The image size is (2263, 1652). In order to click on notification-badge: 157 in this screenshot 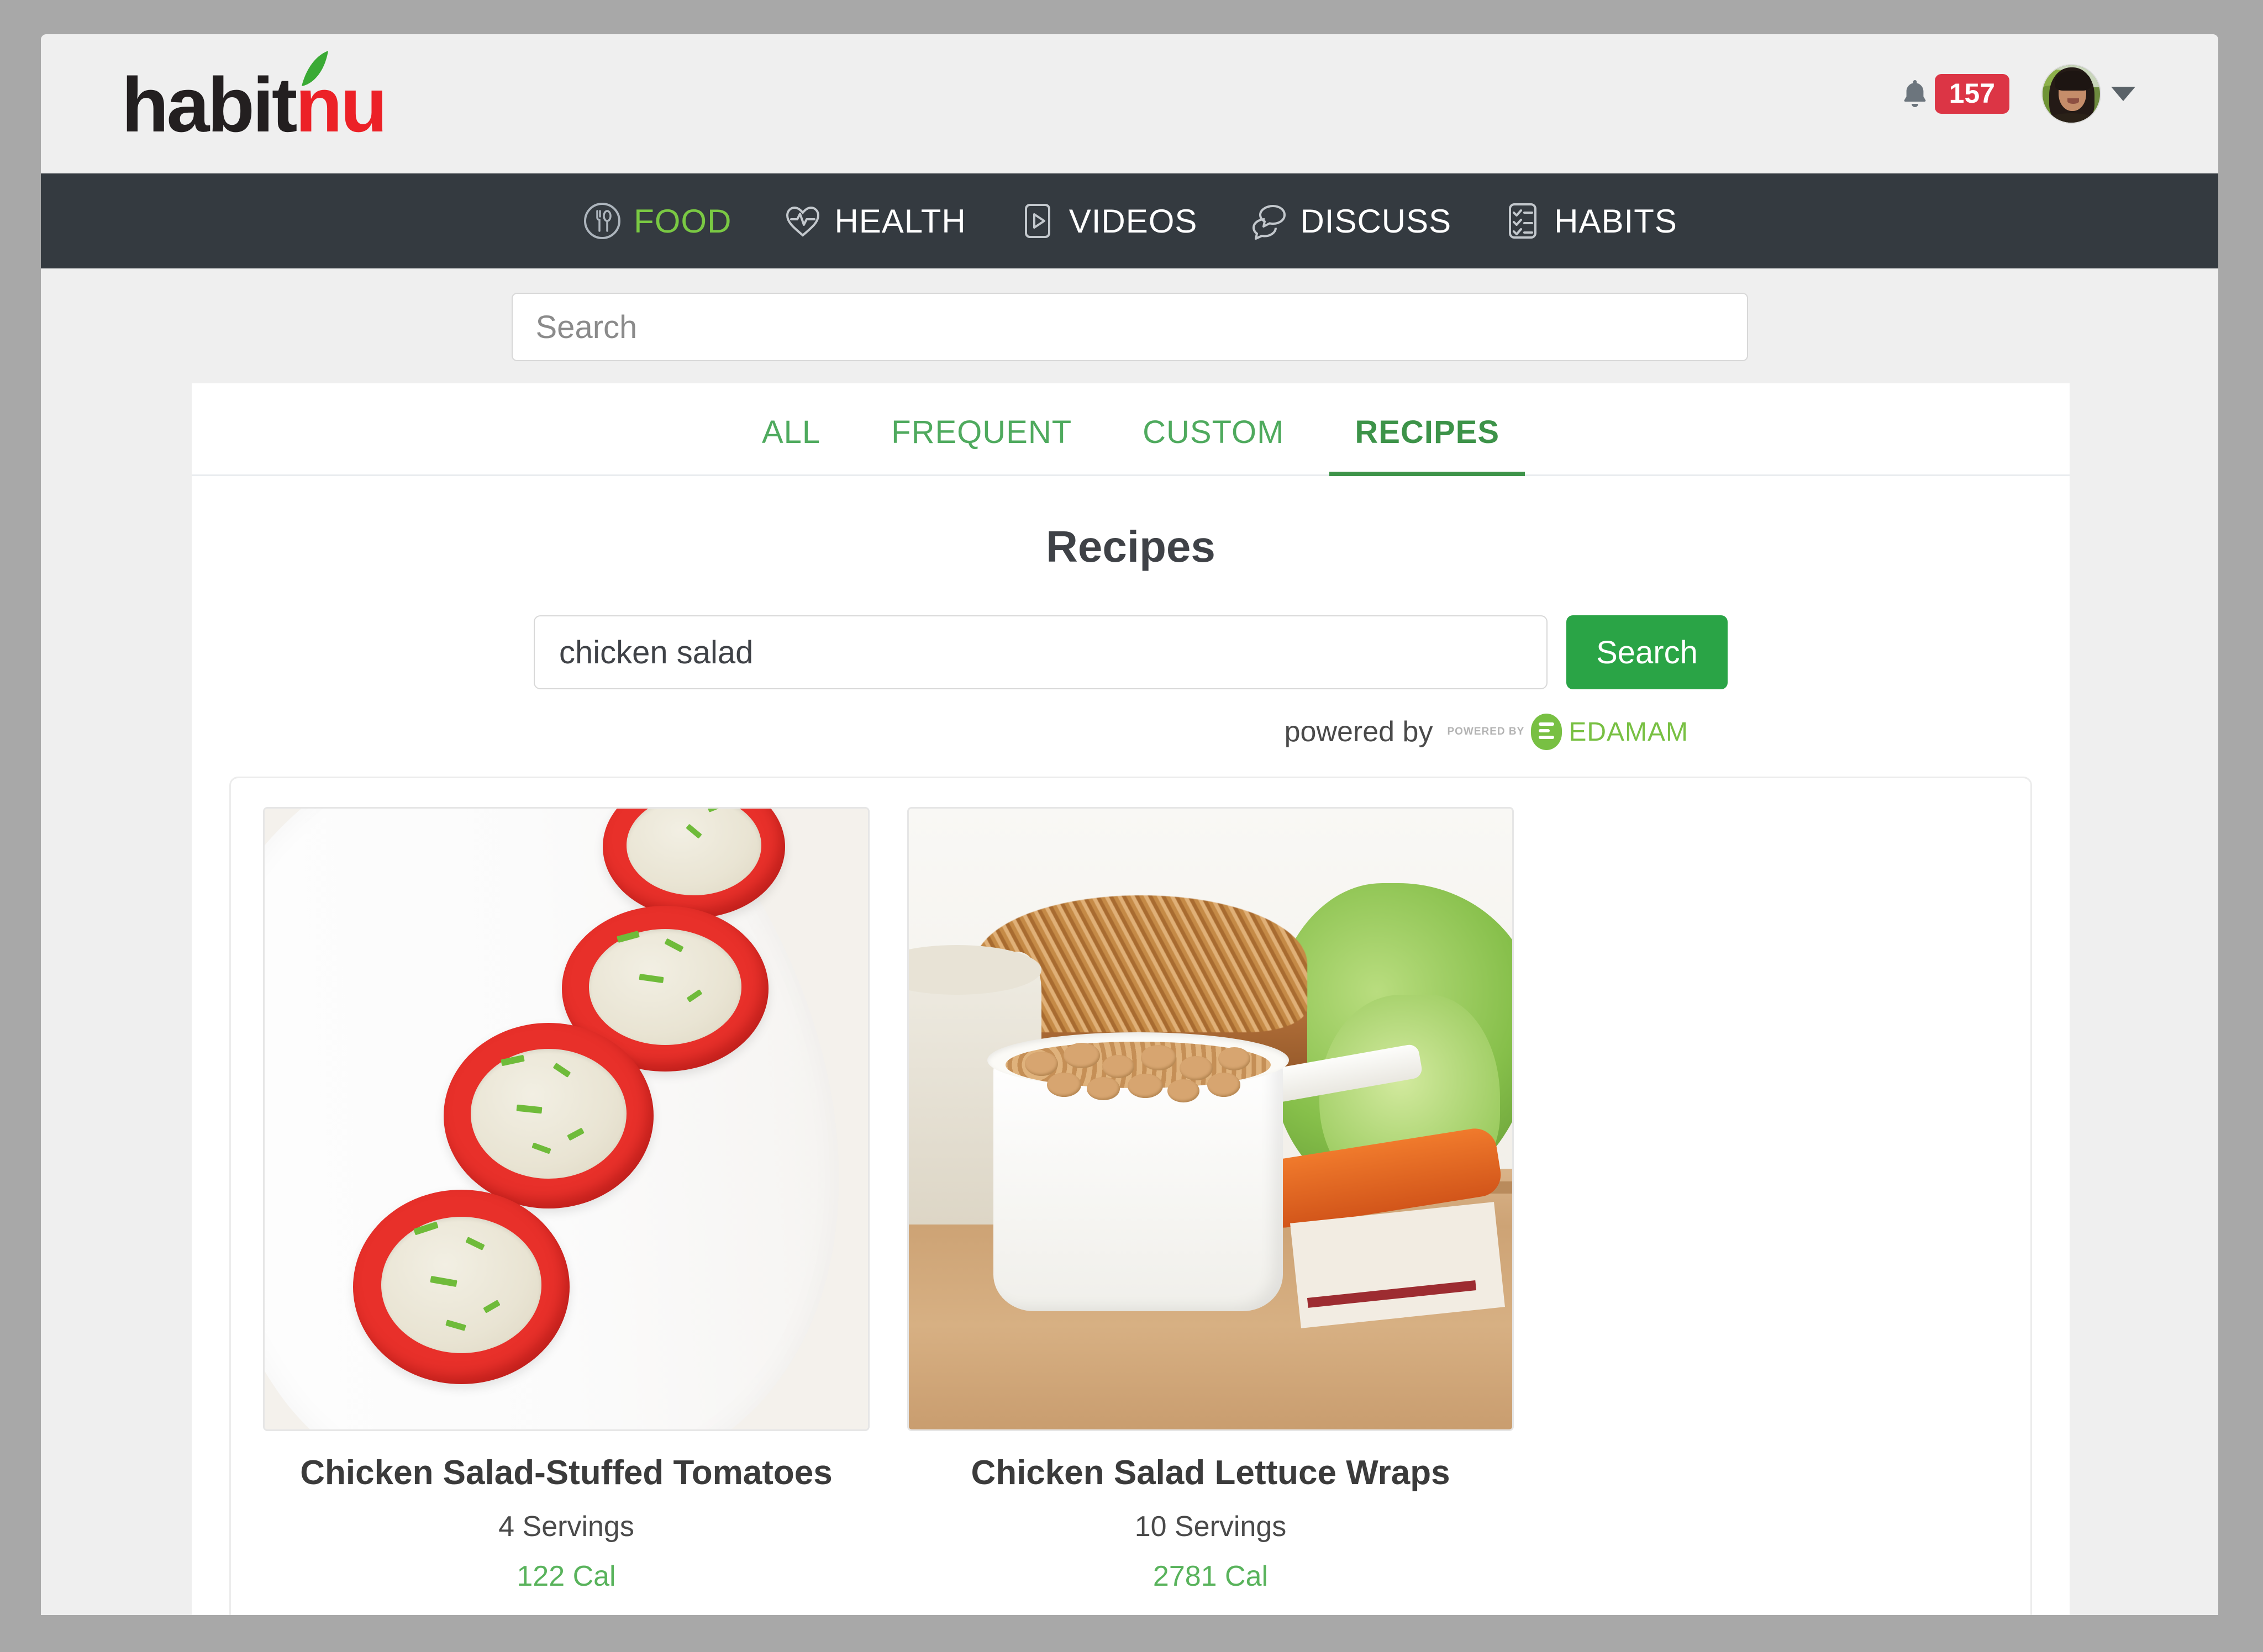, I will do `click(1971, 94)`.